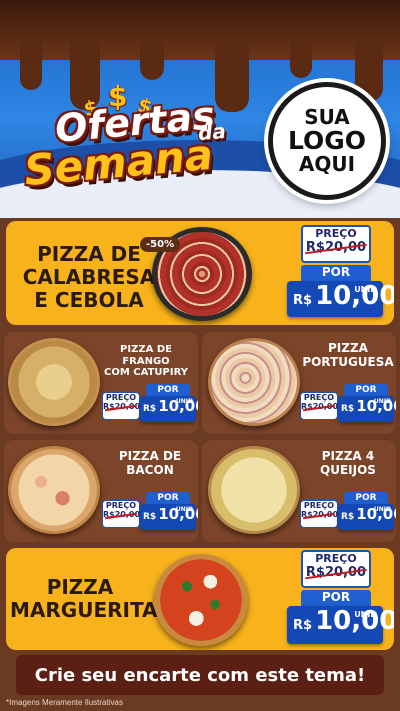 Image resolution: width=400 pixels, height=711 pixels. I want to click on product-name-line: BACON, so click(150, 469).